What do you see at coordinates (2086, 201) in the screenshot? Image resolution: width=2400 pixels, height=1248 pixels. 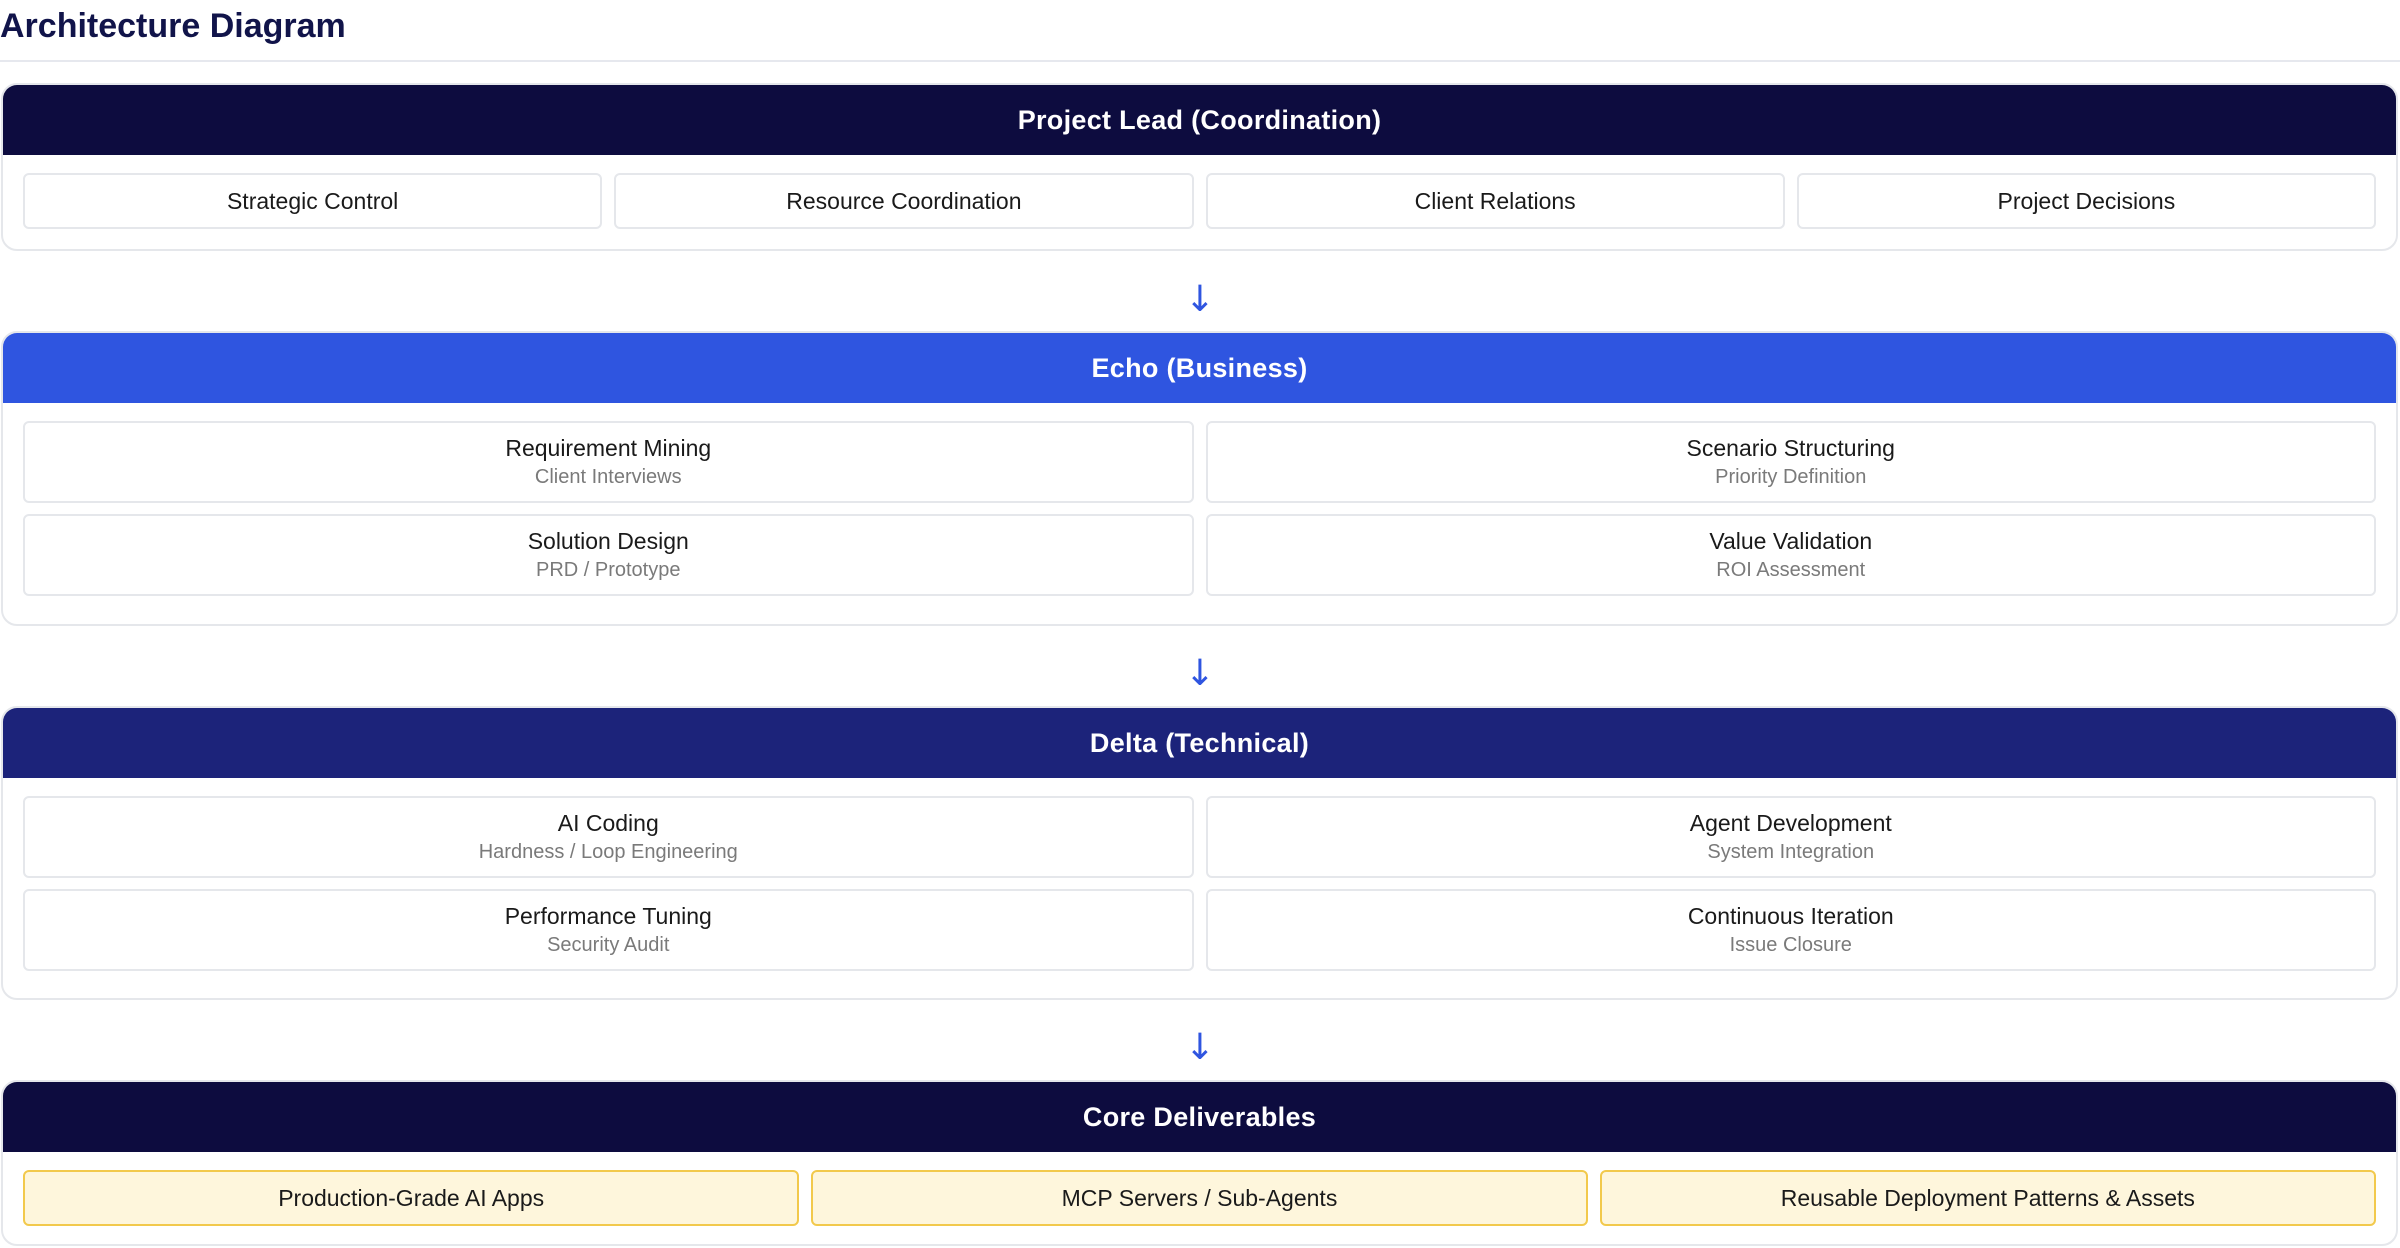 I see `coordination-item-project-decisions: Project Decisions` at bounding box center [2086, 201].